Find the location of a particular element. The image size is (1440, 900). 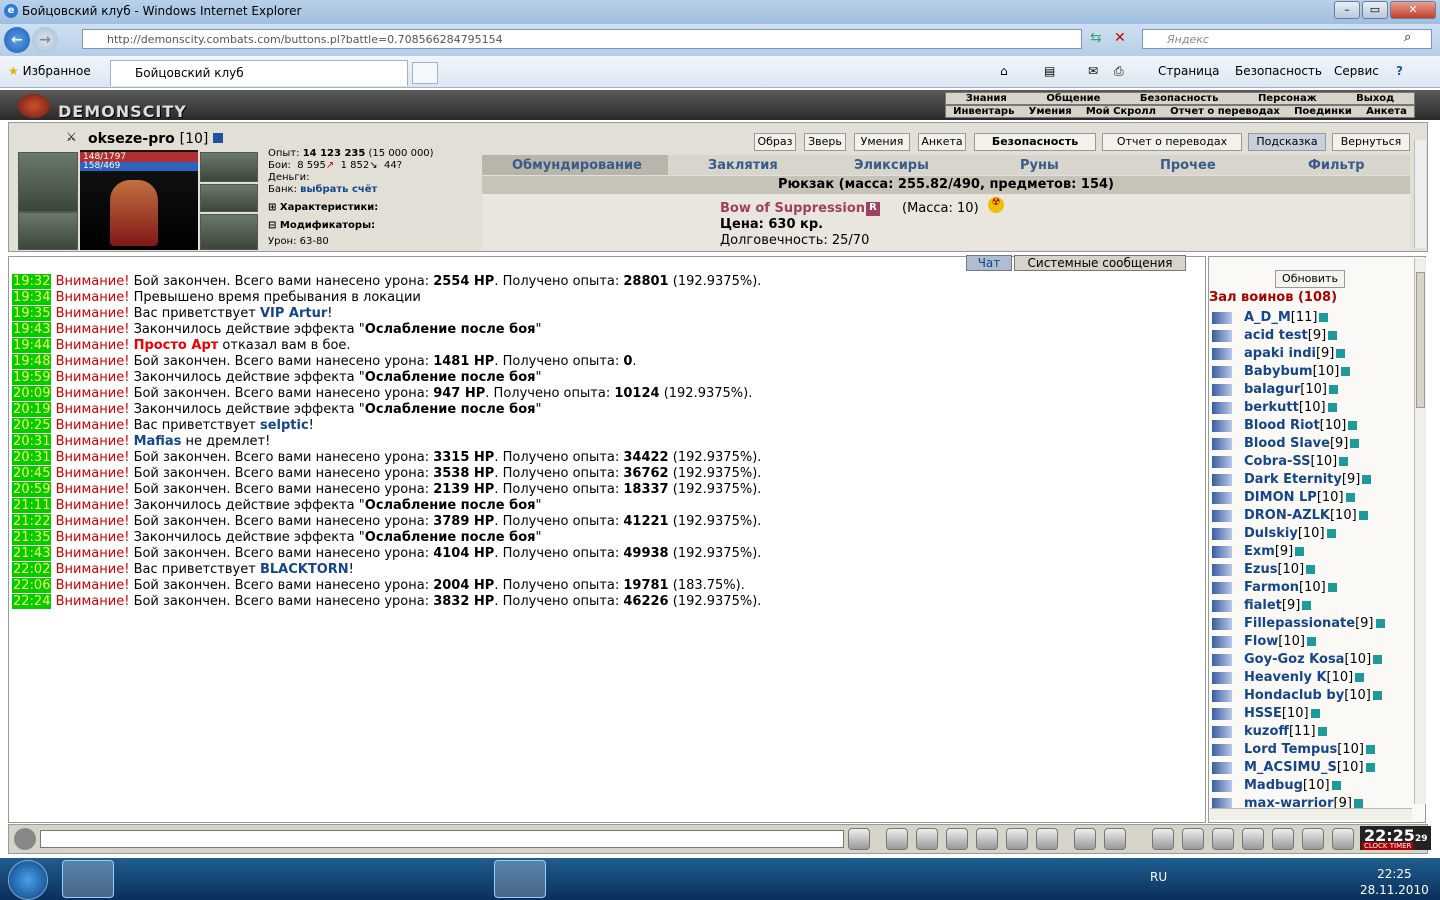

warrior-item: A_D_M[11] is located at coordinates (1270, 319).